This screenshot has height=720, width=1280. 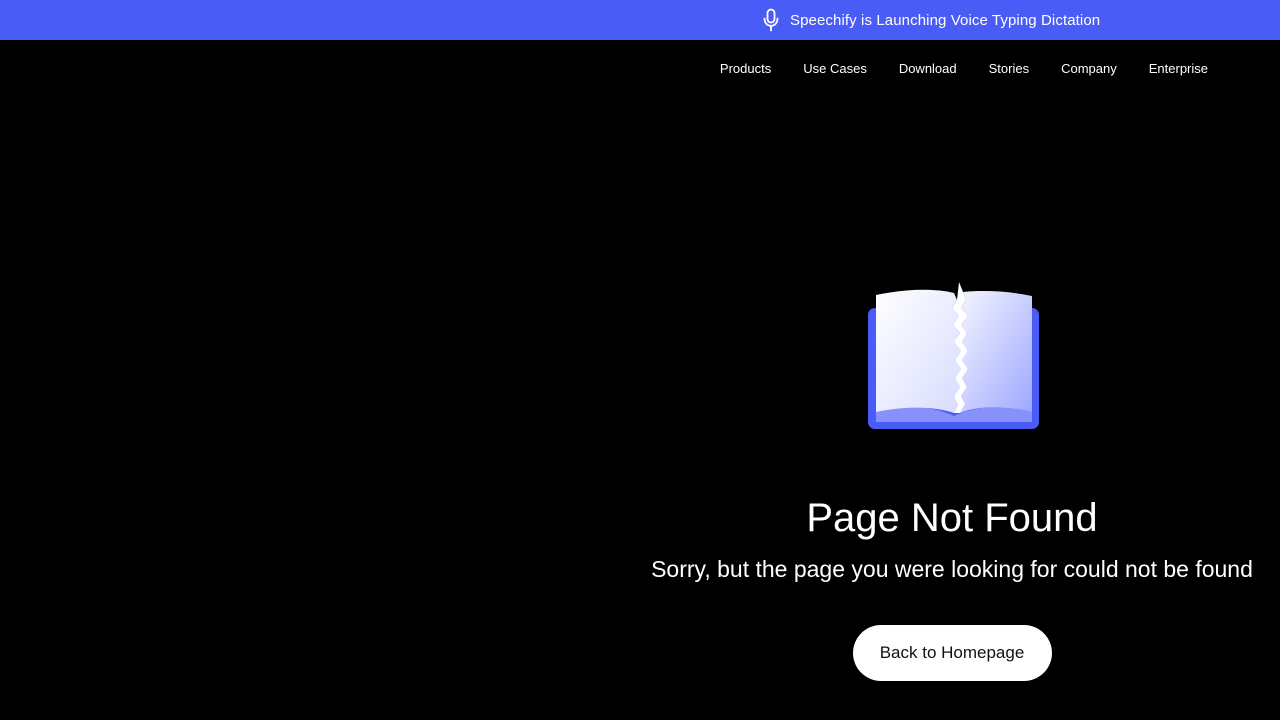 I want to click on nav-item-use-cases: Use Cases, so click(x=835, y=68).